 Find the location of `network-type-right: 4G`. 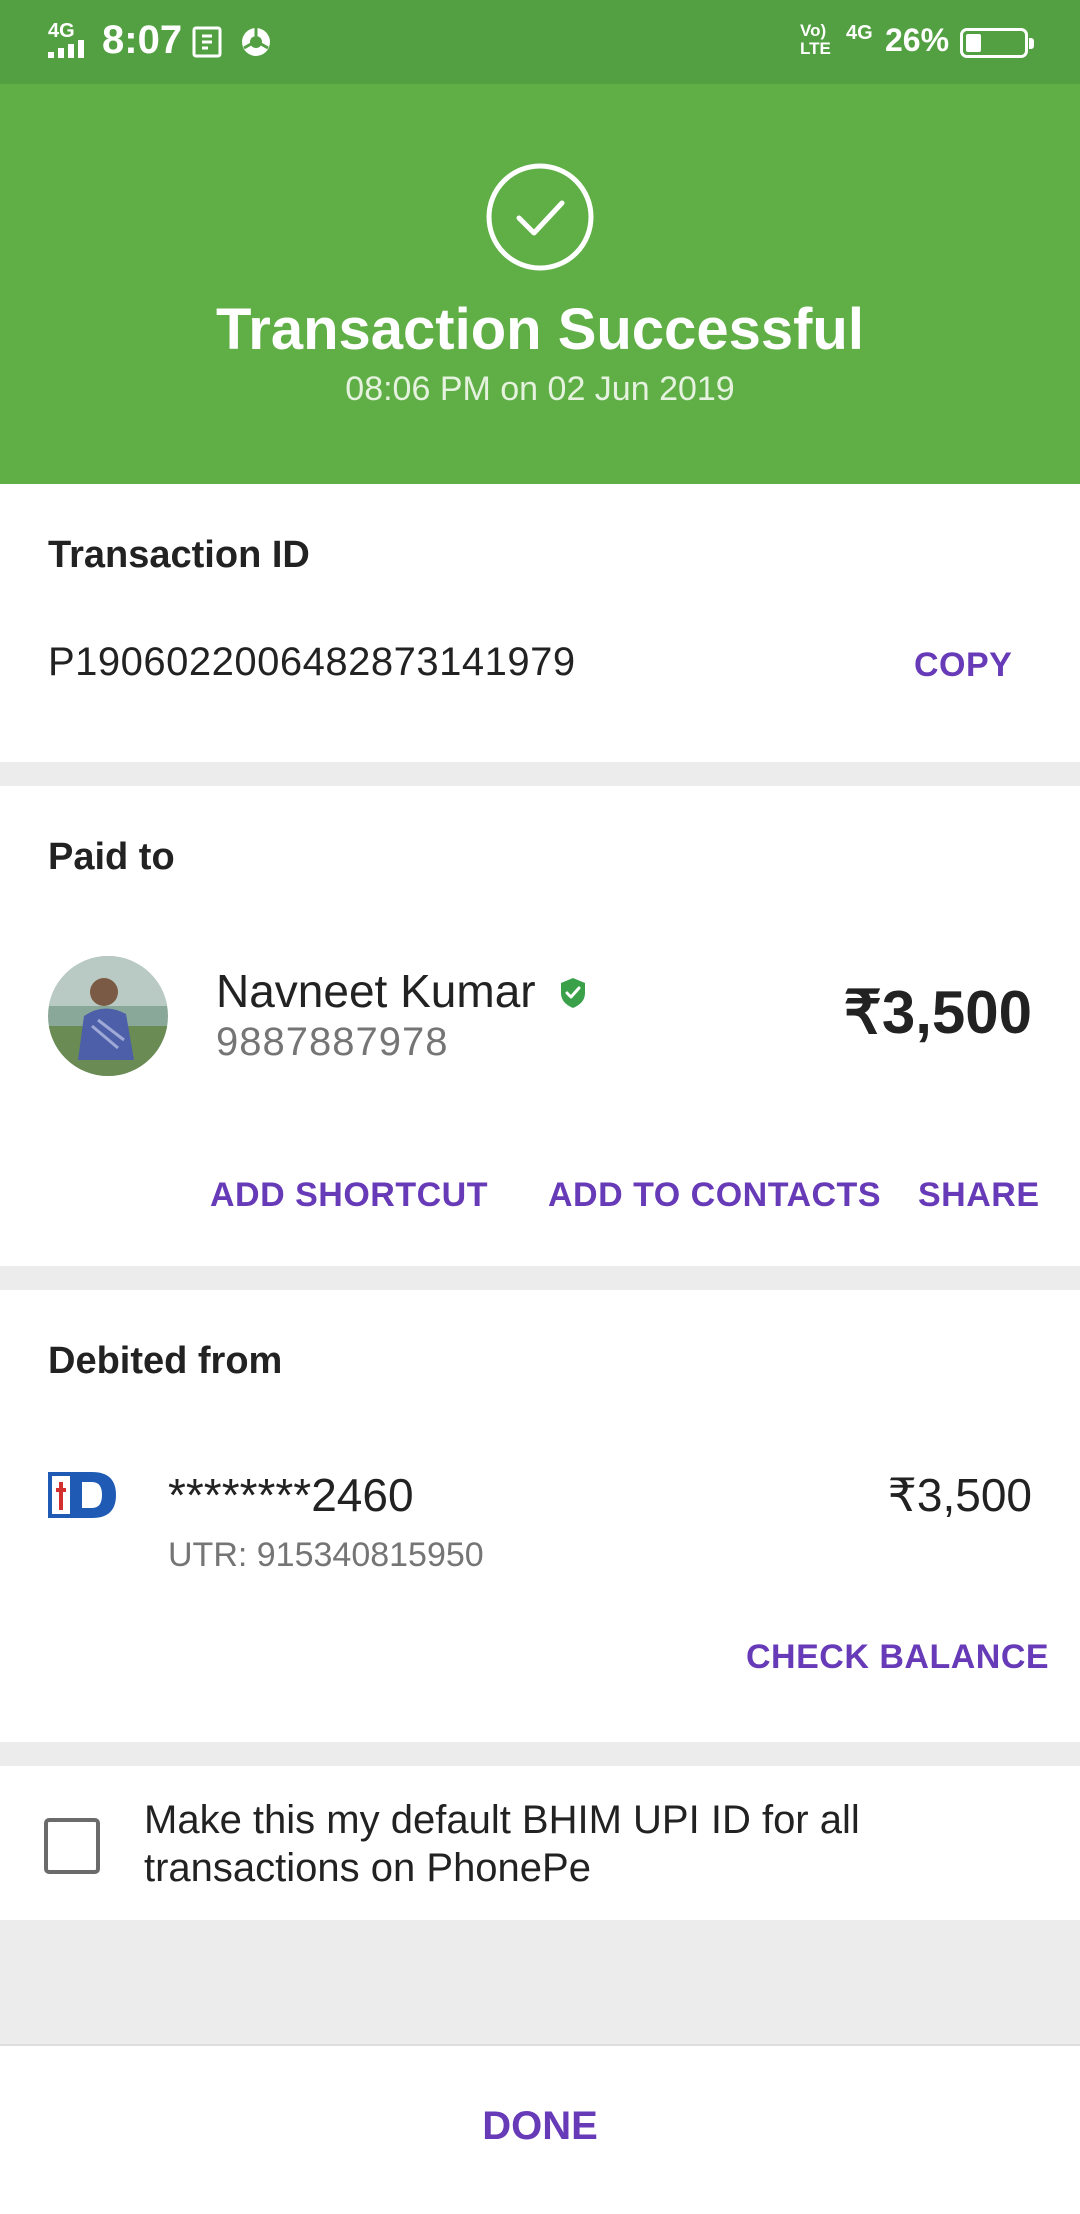

network-type-right: 4G is located at coordinates (859, 33).